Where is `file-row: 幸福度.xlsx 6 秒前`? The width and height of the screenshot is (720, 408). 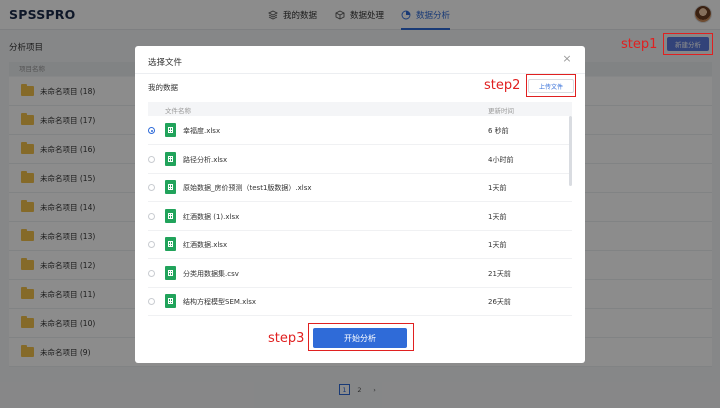 file-row: 幸福度.xlsx 6 秒前 is located at coordinates (360, 131).